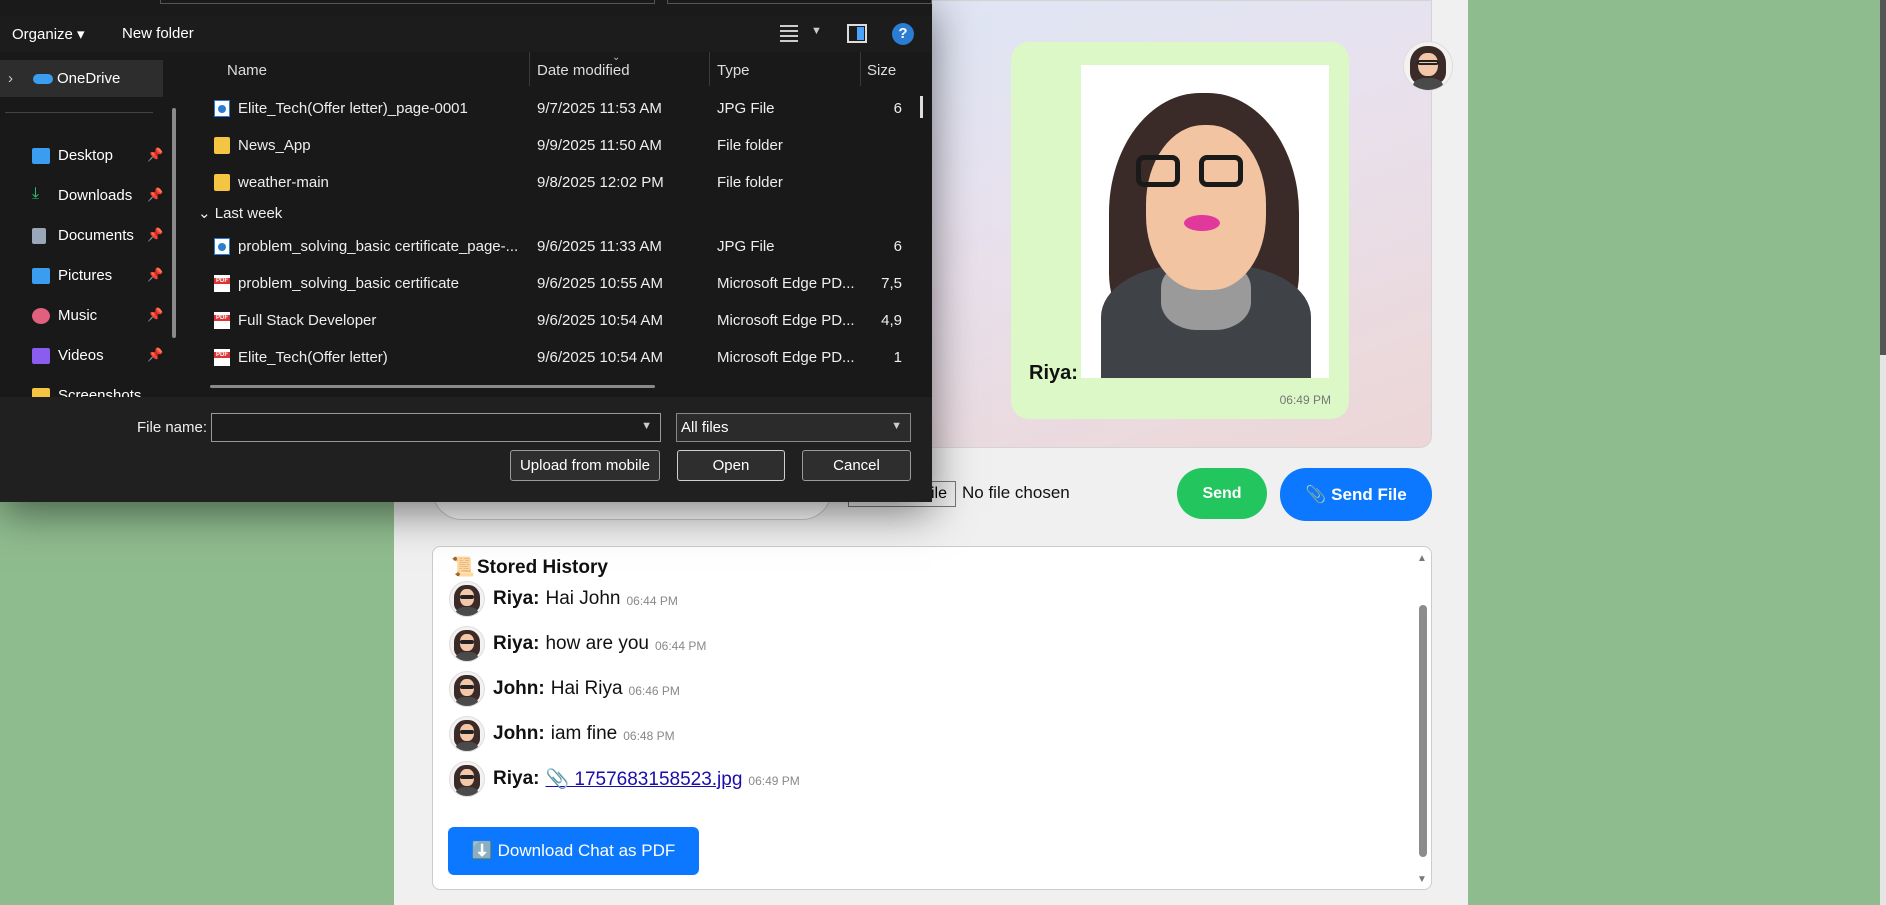 The width and height of the screenshot is (1886, 905). Describe the element at coordinates (85, 275) in the screenshot. I see `nav-item-label: Pictures` at that location.